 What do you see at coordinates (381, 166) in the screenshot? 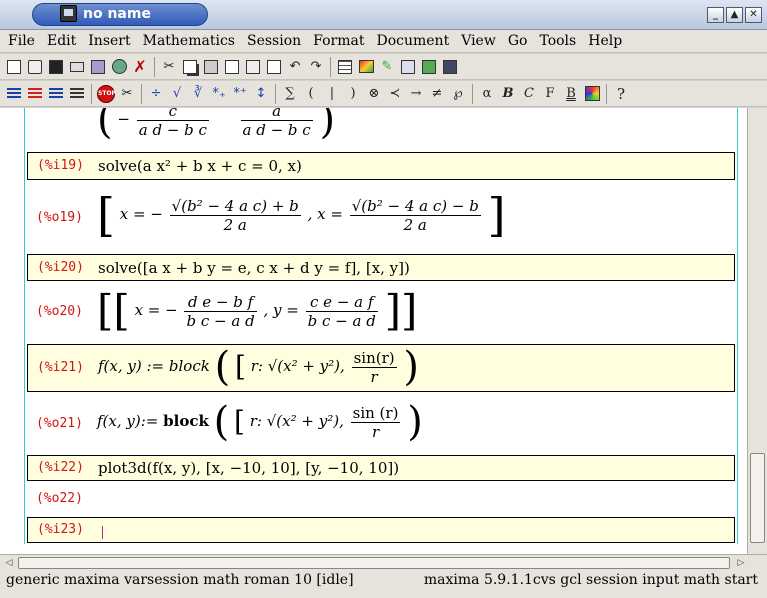
I see `input-cell-i19: (%i19) solve(a x² + b x + c = 0, x)` at bounding box center [381, 166].